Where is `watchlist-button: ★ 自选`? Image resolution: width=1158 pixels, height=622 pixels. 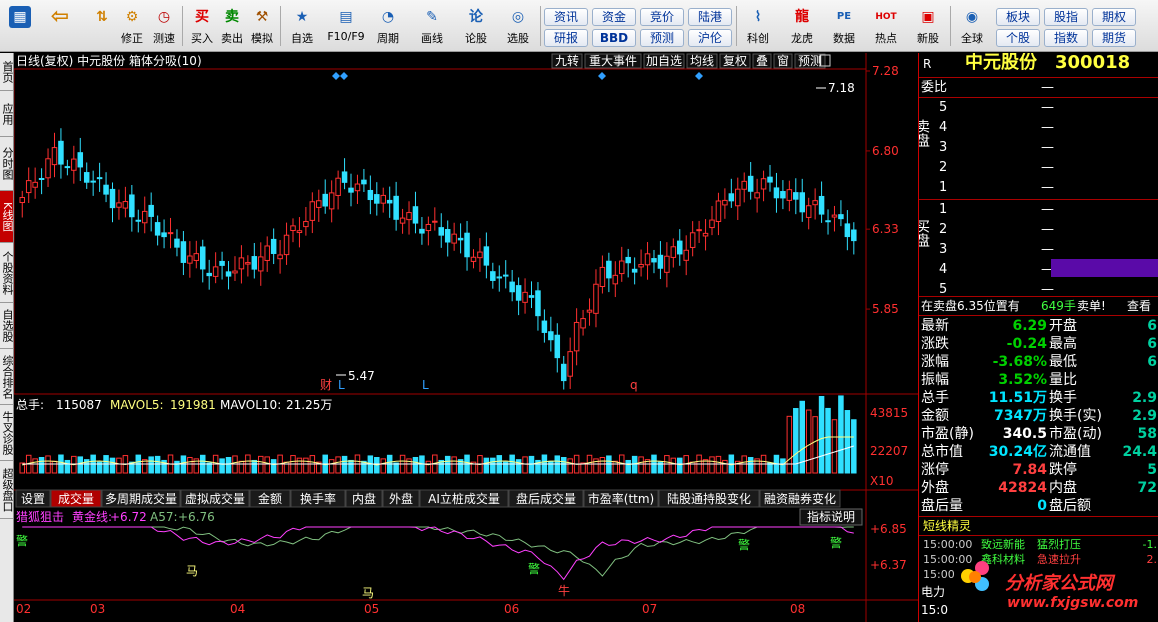 watchlist-button: ★ 自选 is located at coordinates (302, 27).